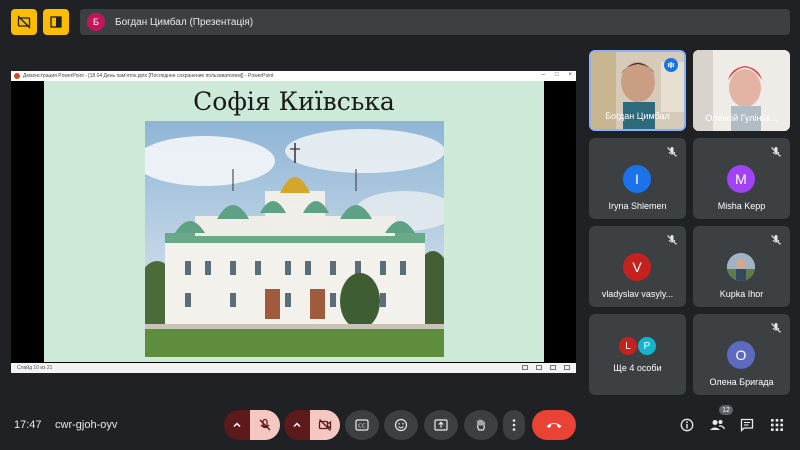  I want to click on camera-toggle-button, so click(325, 425).